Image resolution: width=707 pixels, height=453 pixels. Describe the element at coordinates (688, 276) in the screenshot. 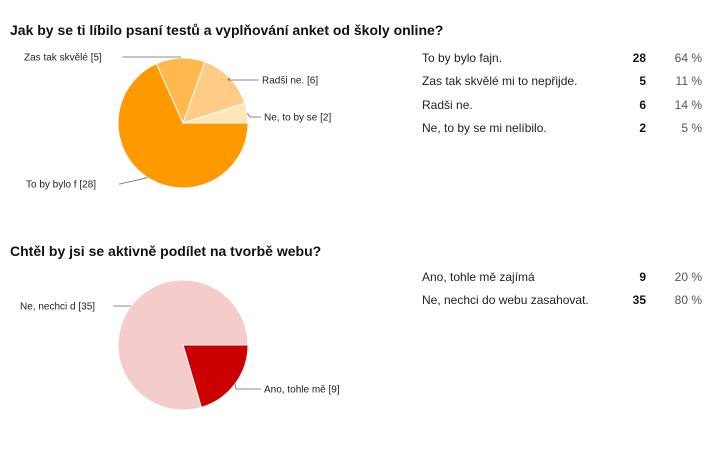

I see `answer-percent: 20 %` at that location.